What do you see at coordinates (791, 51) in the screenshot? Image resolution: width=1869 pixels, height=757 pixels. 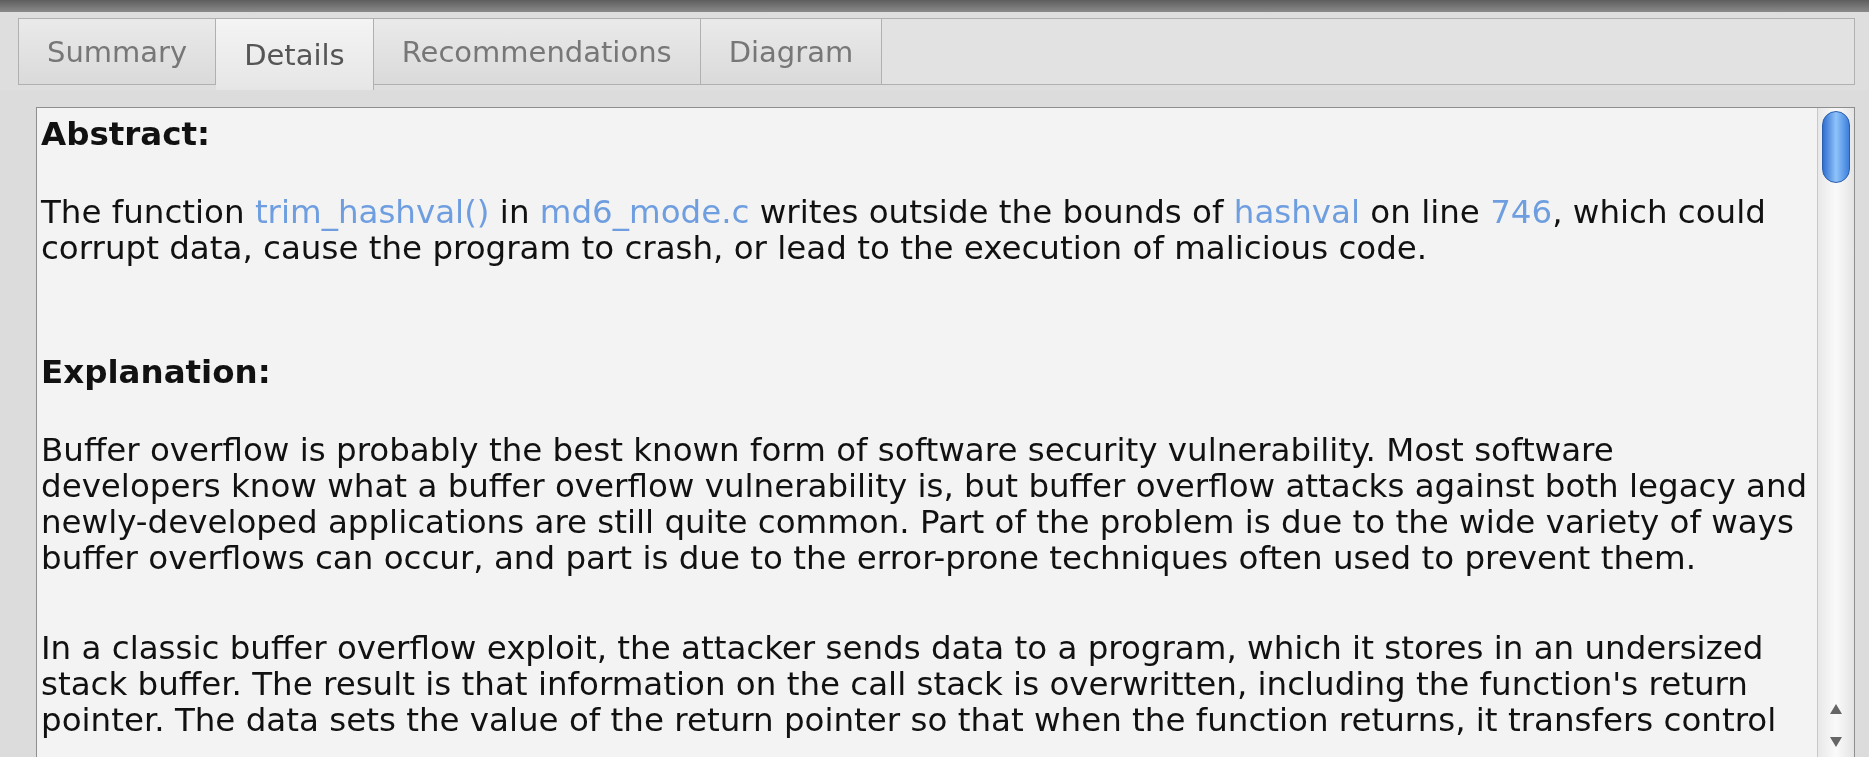 I see `tab: Diagram` at bounding box center [791, 51].